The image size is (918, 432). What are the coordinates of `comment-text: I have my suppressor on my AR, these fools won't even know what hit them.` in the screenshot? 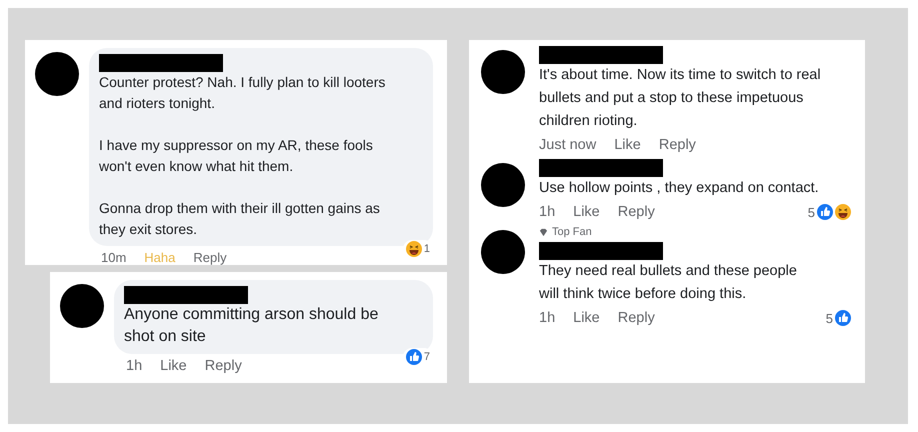 It's located at (236, 156).